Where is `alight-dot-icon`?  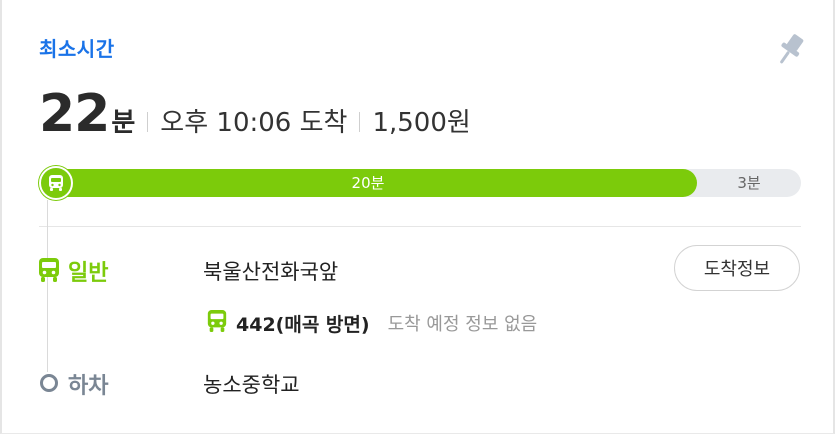 alight-dot-icon is located at coordinates (49, 383).